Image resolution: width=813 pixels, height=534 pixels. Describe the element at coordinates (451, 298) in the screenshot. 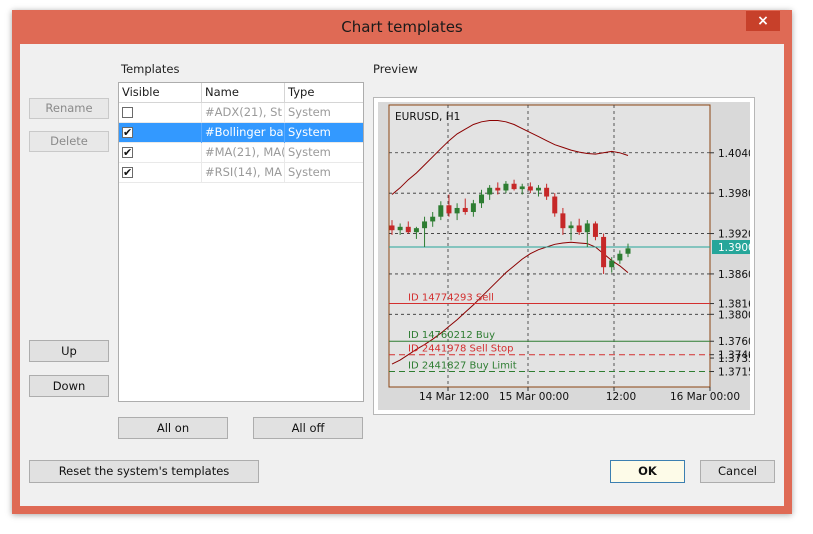

I see `order-label: ID 14774293 Sell` at that location.